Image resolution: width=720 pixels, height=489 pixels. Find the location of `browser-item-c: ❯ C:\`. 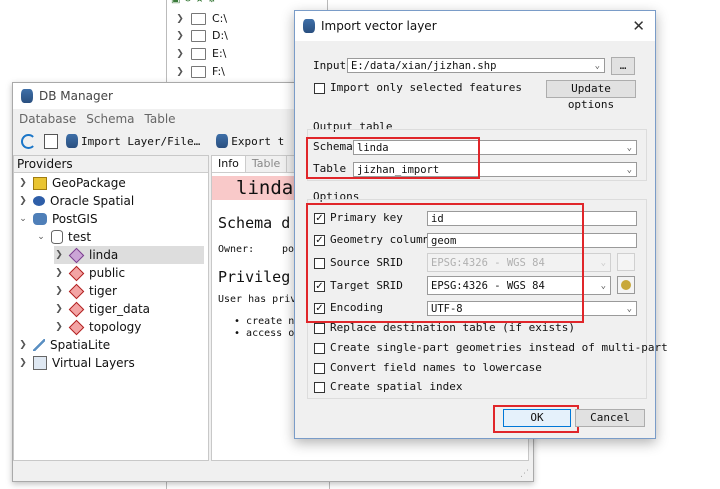

browser-item-c: ❯ C:\ is located at coordinates (201, 19).